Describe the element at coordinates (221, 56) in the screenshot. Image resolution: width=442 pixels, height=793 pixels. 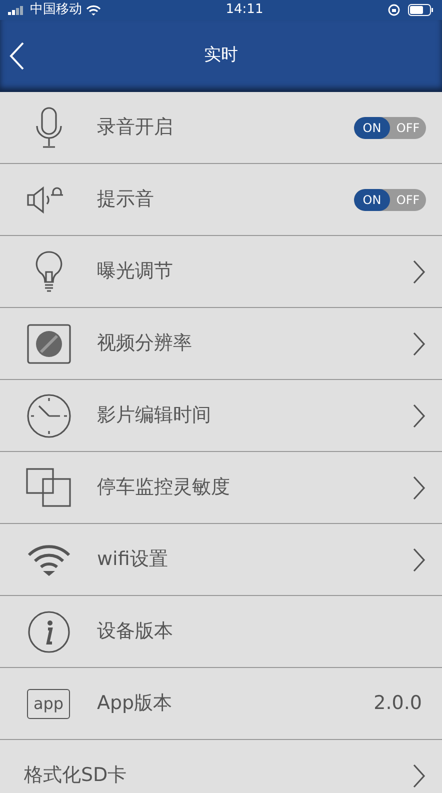
I see `page-title: 实时` at that location.